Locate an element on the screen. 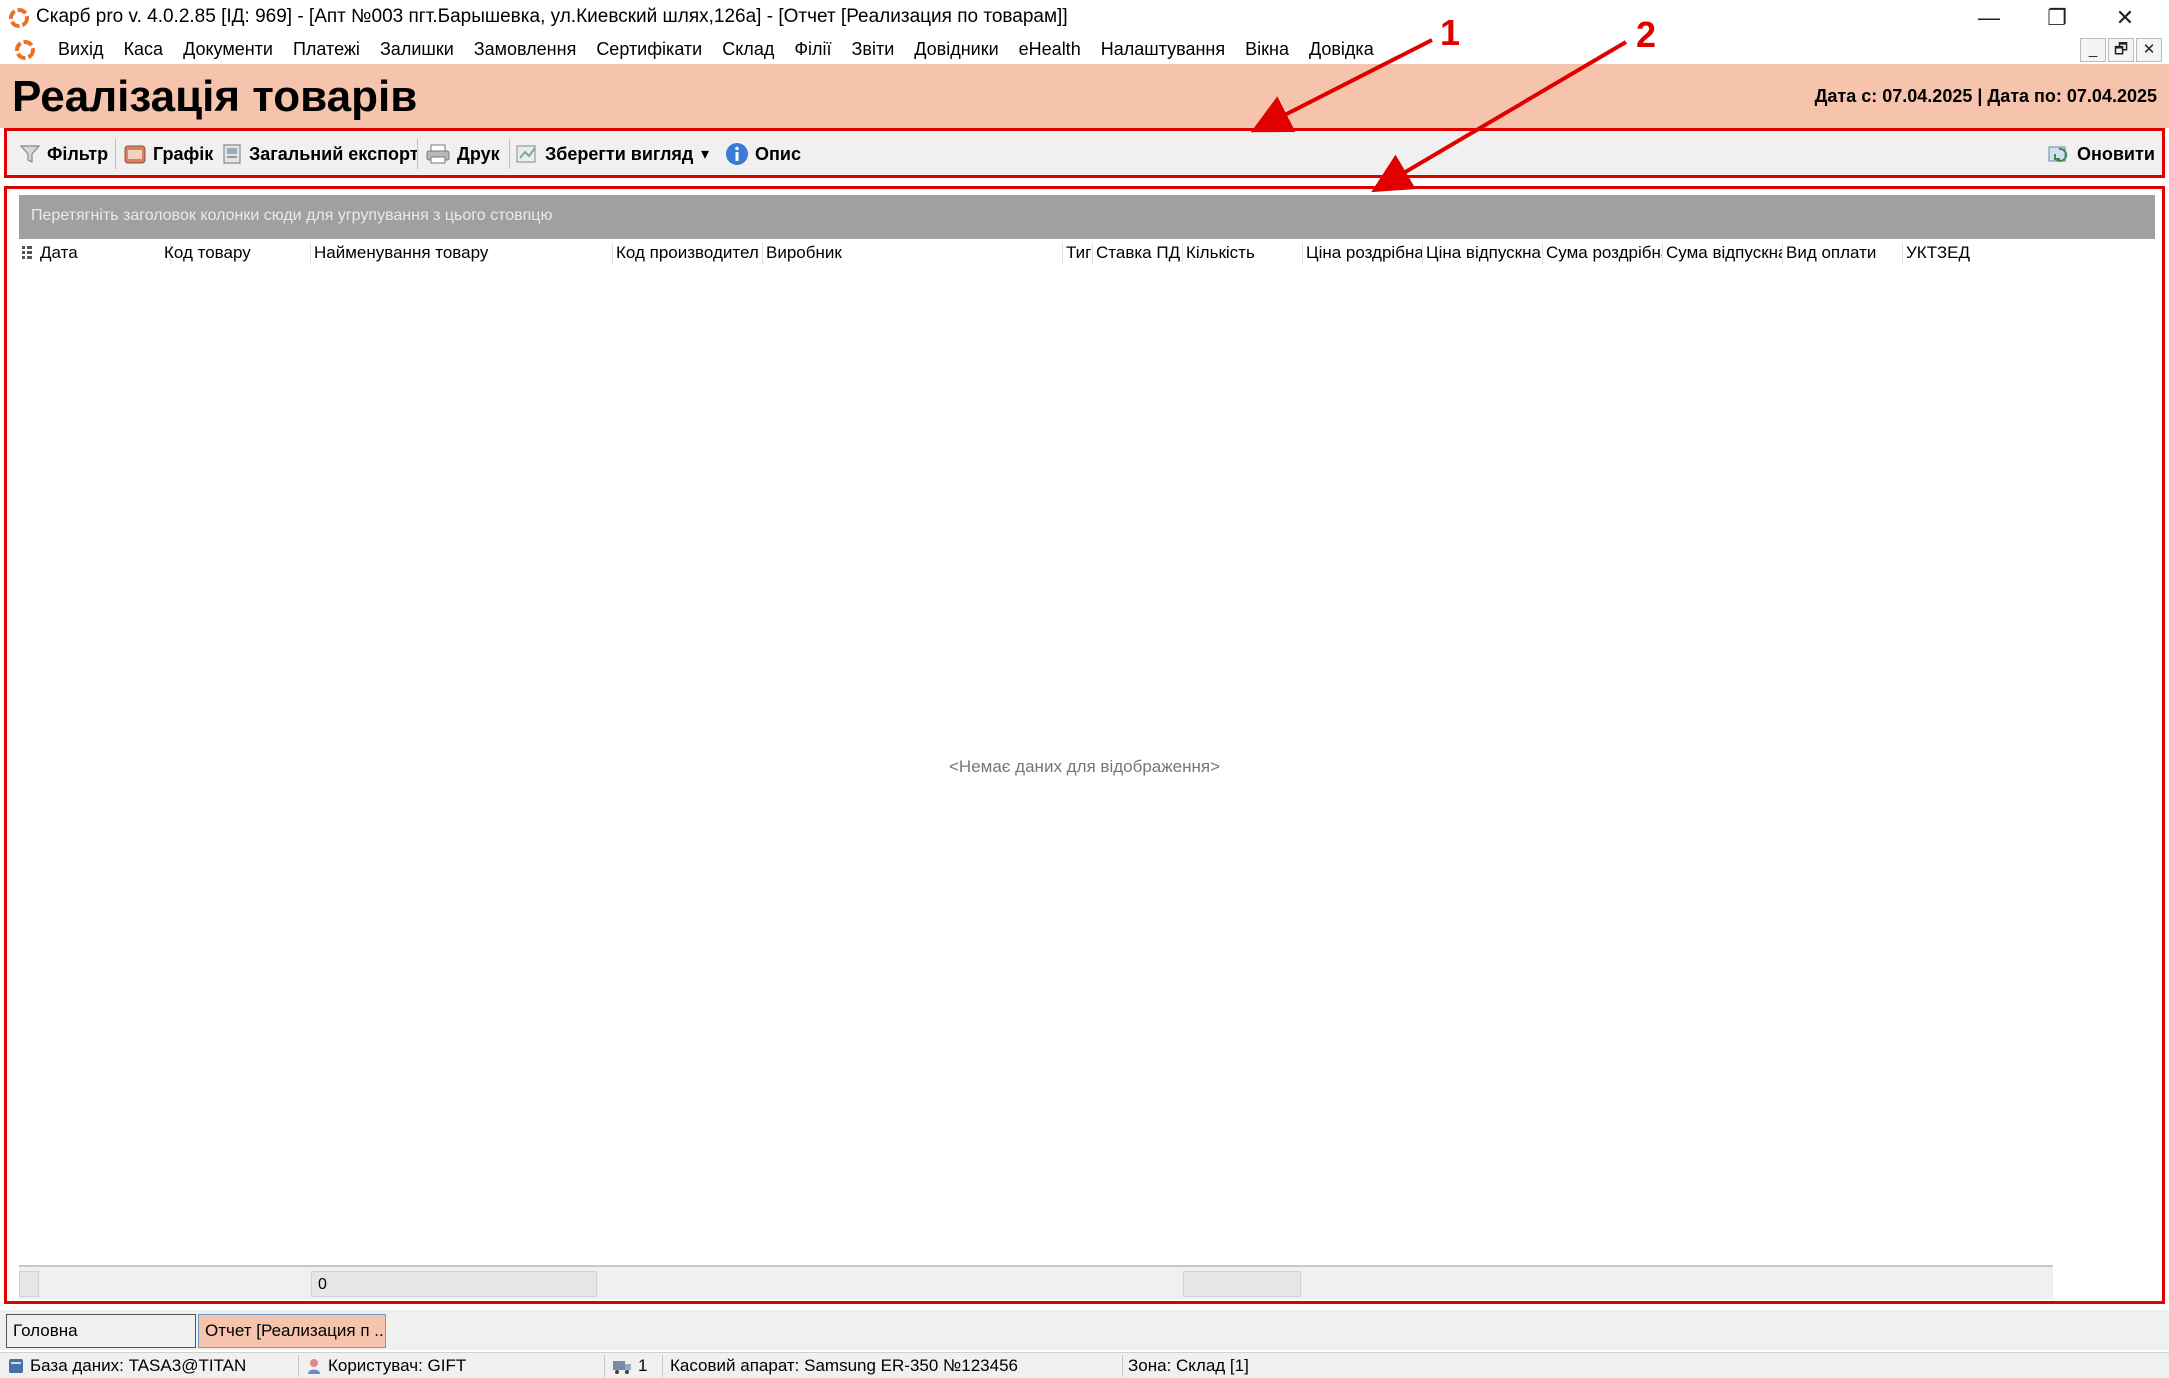  annotation-label-2: 2 is located at coordinates (1646, 34).